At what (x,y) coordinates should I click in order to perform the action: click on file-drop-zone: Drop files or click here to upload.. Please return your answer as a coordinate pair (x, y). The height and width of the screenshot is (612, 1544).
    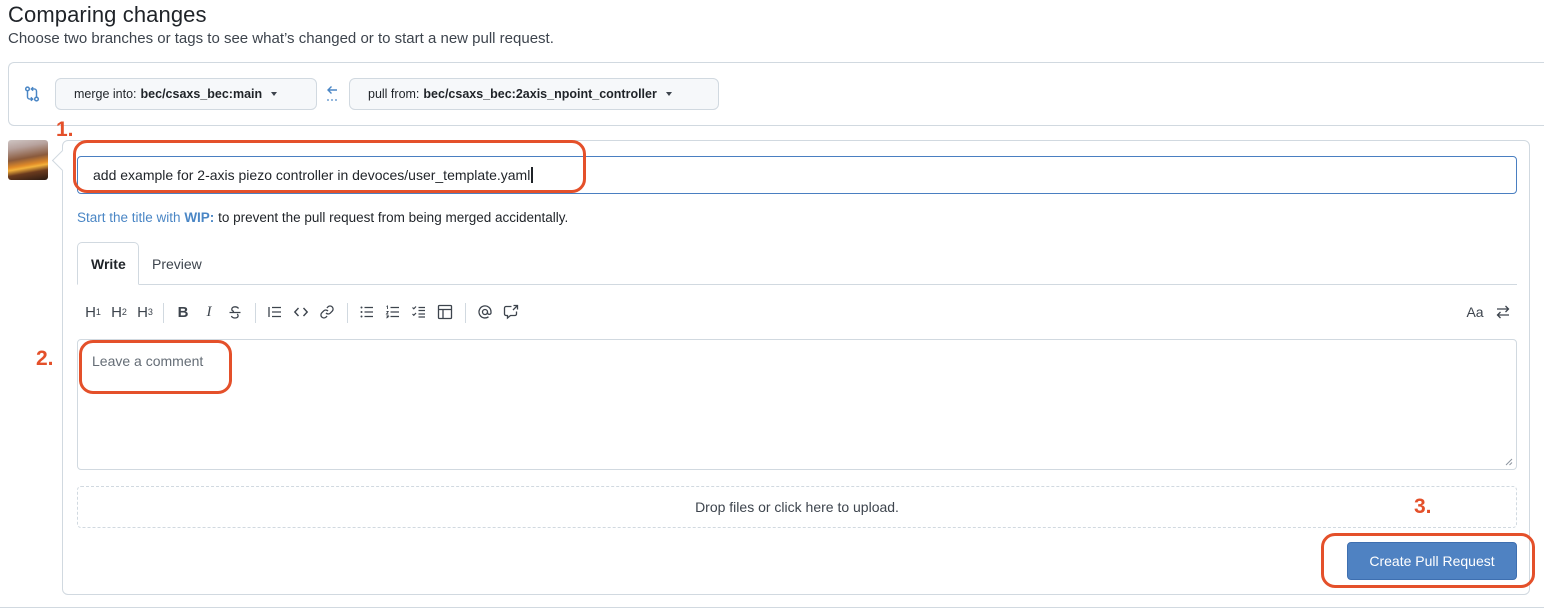
    Looking at the image, I should click on (797, 507).